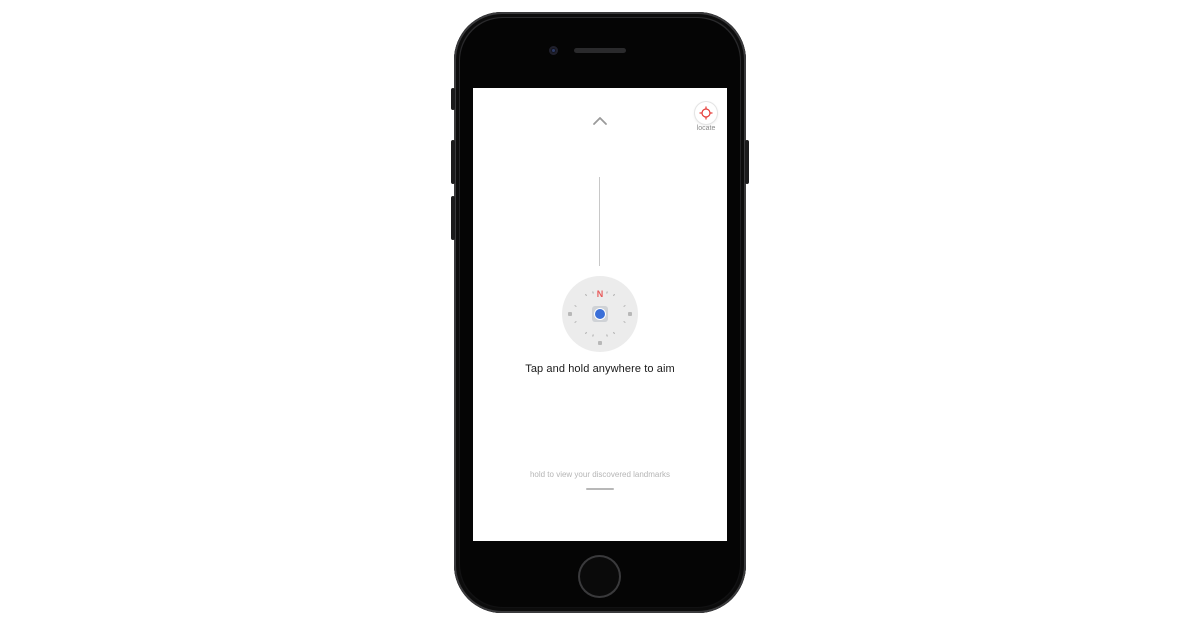 This screenshot has height=630, width=1200. What do you see at coordinates (453, 99) in the screenshot?
I see `mute-switch` at bounding box center [453, 99].